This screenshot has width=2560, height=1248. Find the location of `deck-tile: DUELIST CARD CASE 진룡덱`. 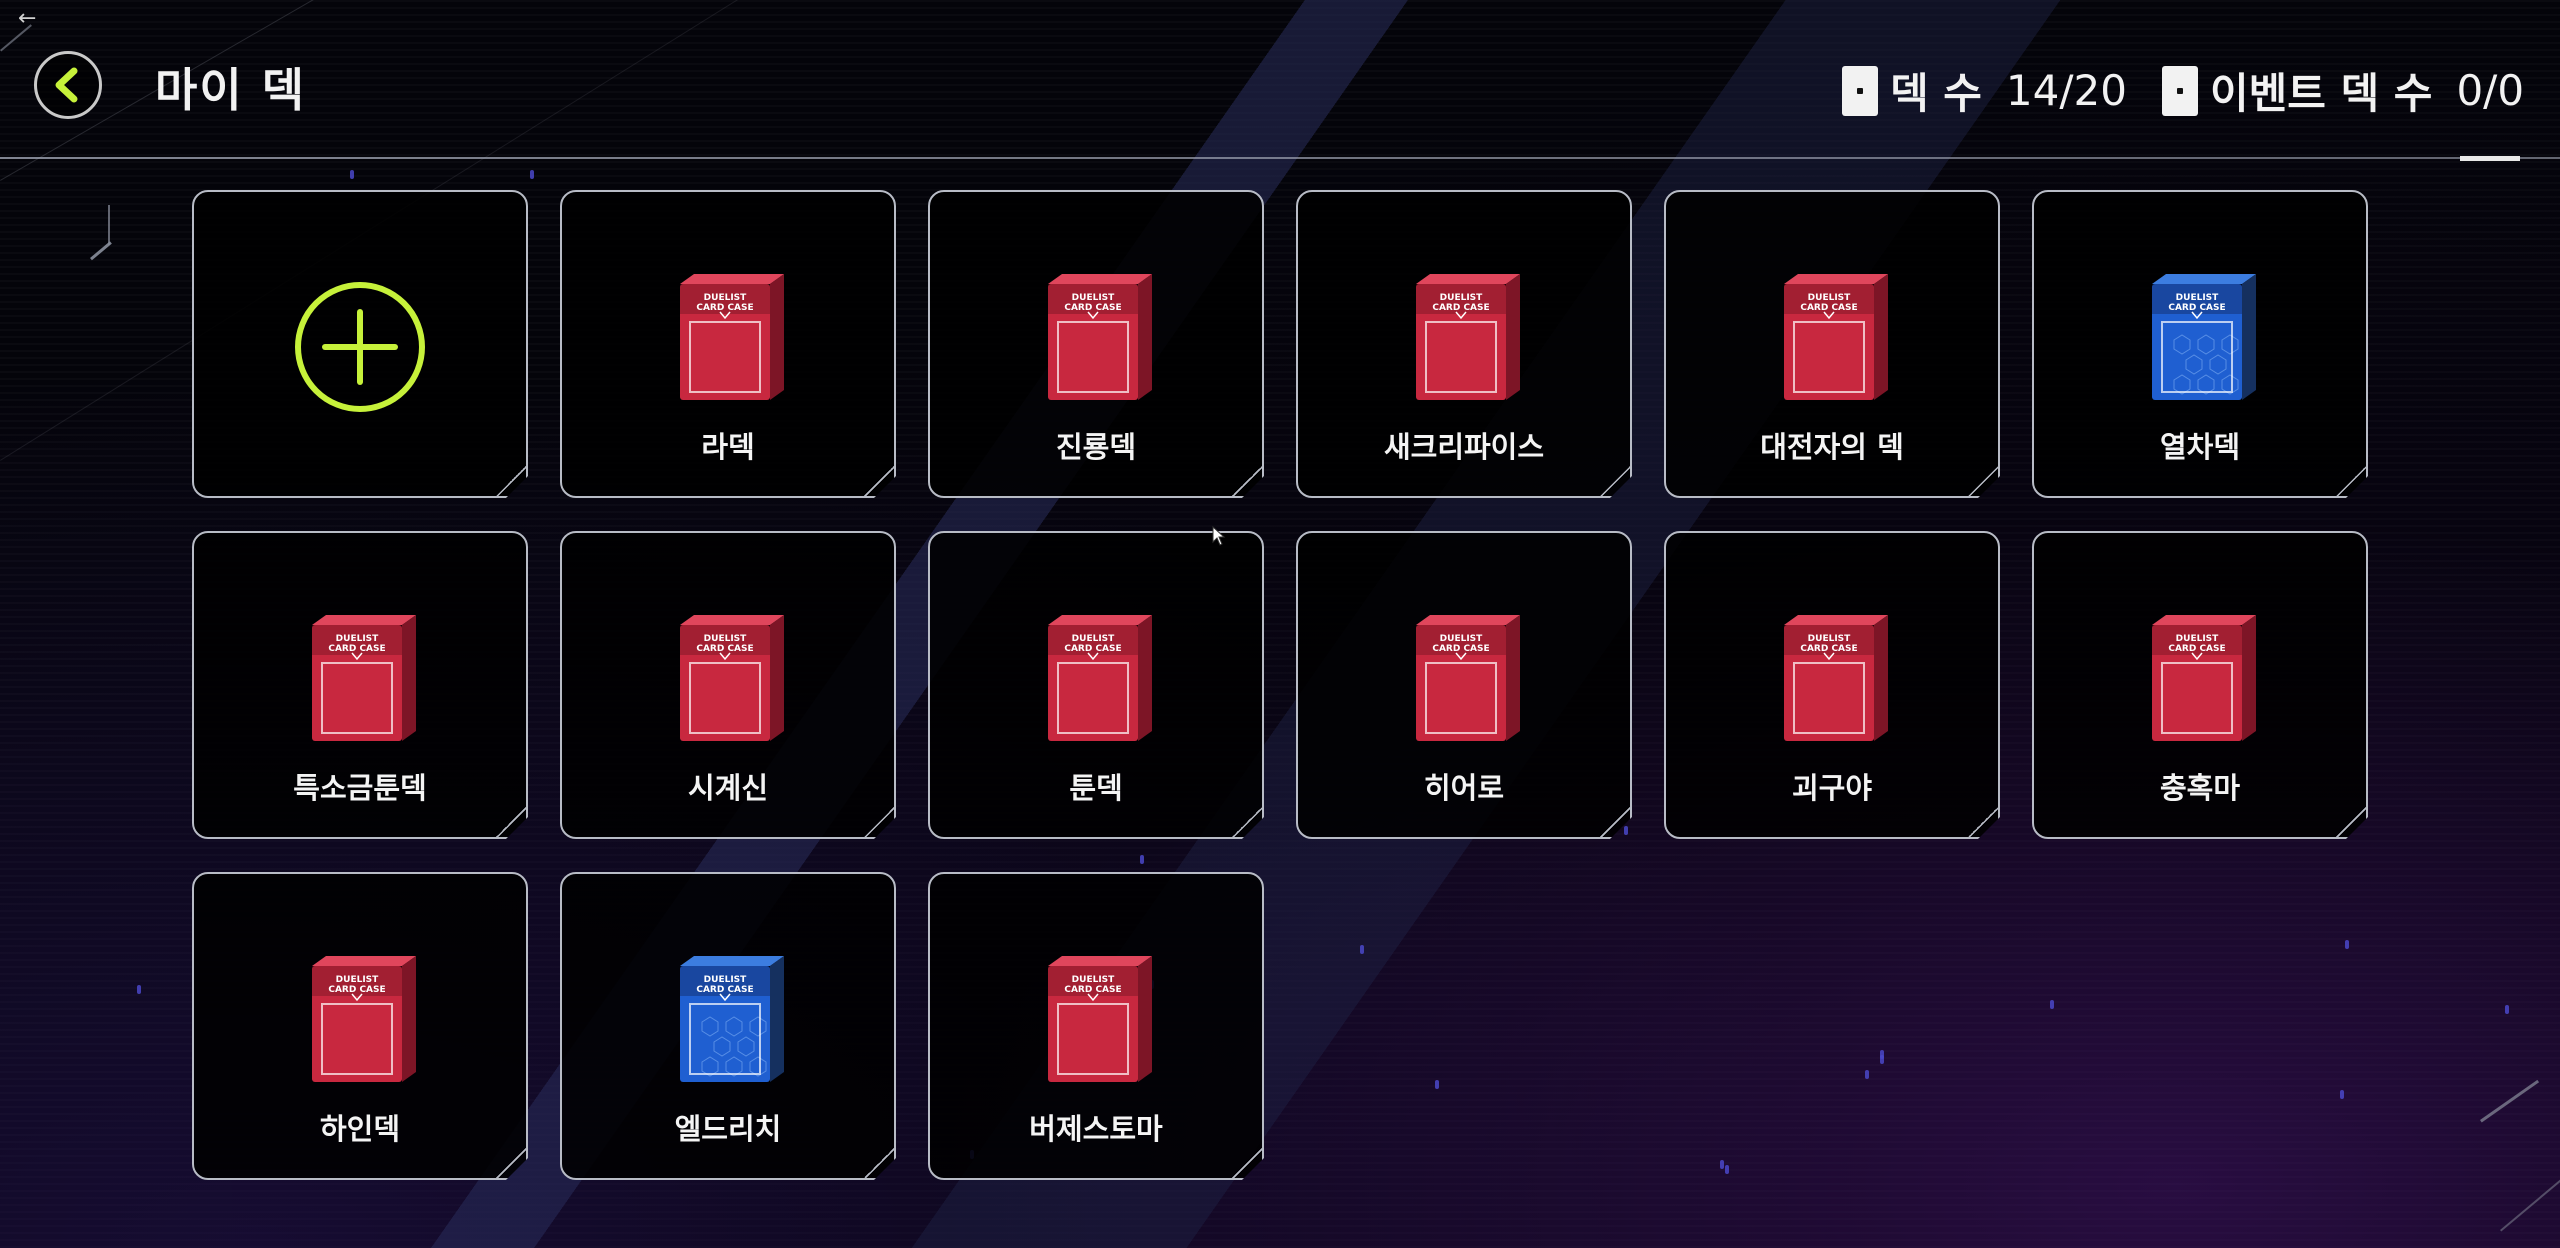

deck-tile: DUELIST CARD CASE 진룡덱 is located at coordinates (1096, 344).